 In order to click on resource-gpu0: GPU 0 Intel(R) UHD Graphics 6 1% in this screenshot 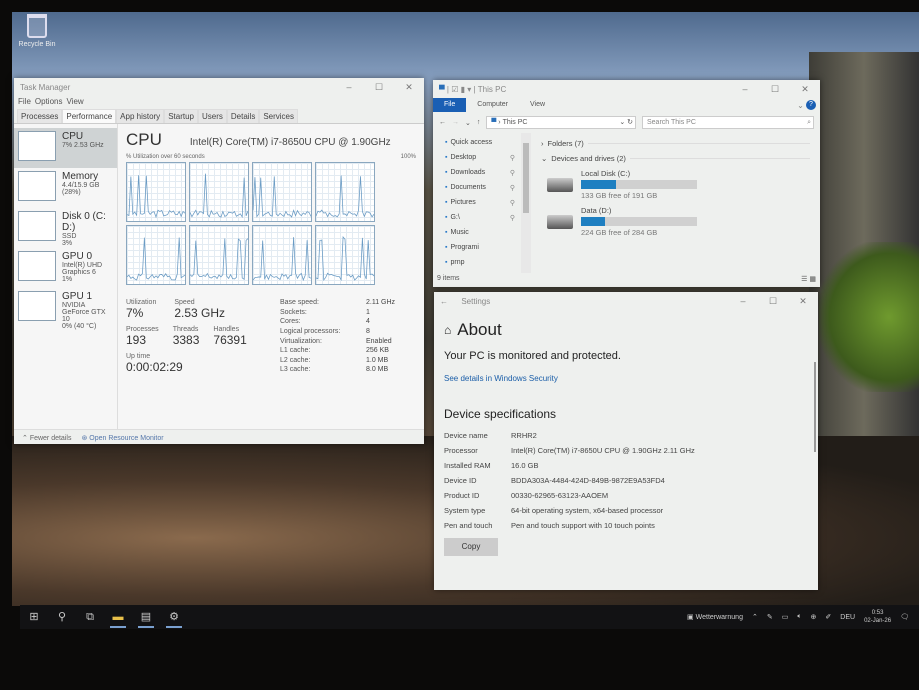, I will do `click(65, 268)`.